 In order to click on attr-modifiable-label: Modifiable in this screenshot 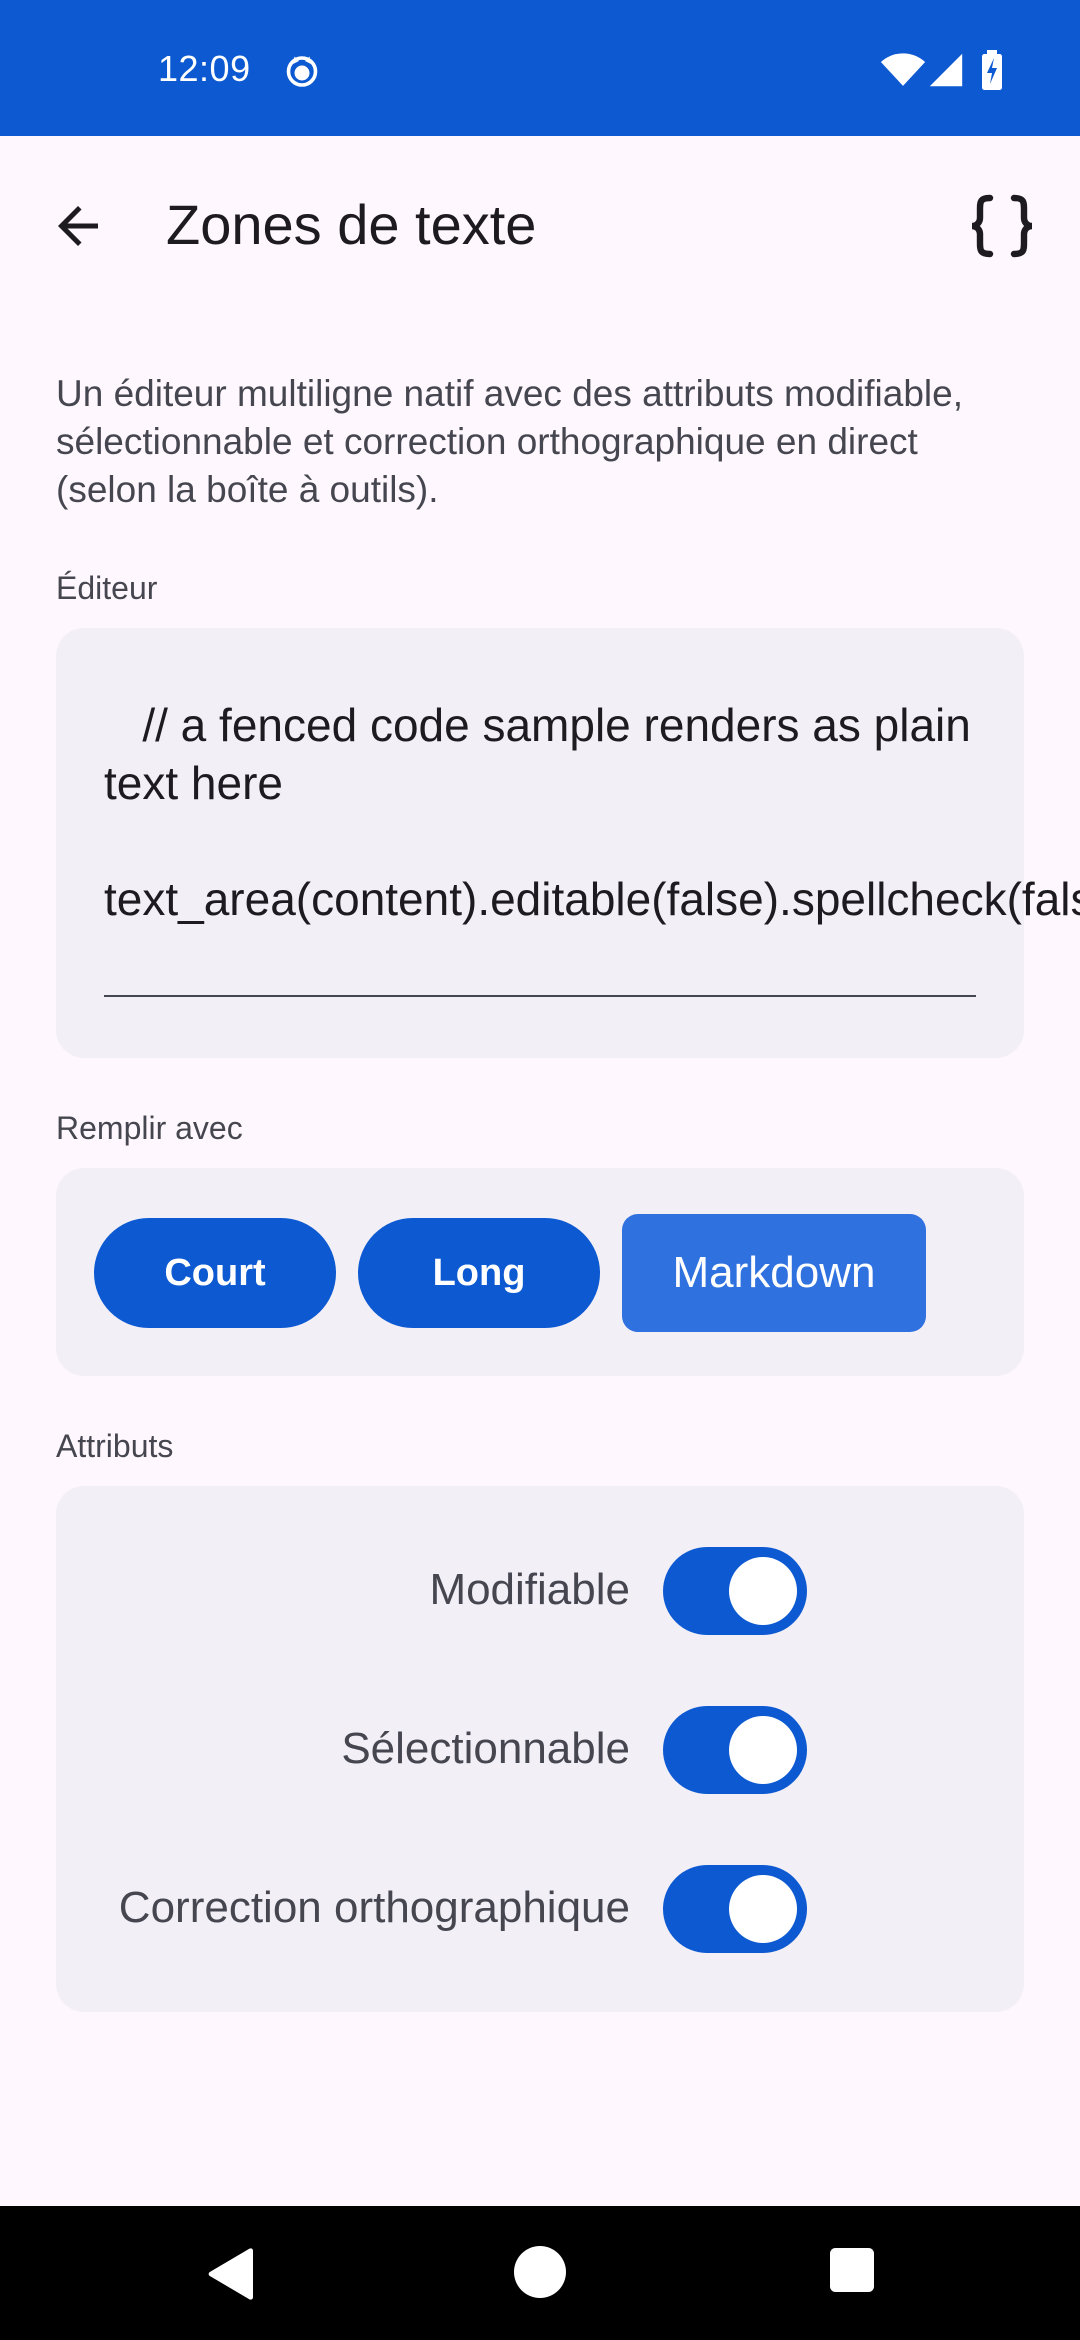, I will do `click(529, 1589)`.